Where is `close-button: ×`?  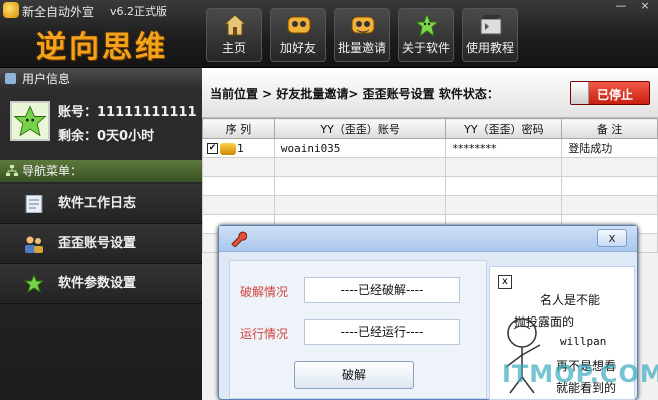 close-button: × is located at coordinates (645, 7).